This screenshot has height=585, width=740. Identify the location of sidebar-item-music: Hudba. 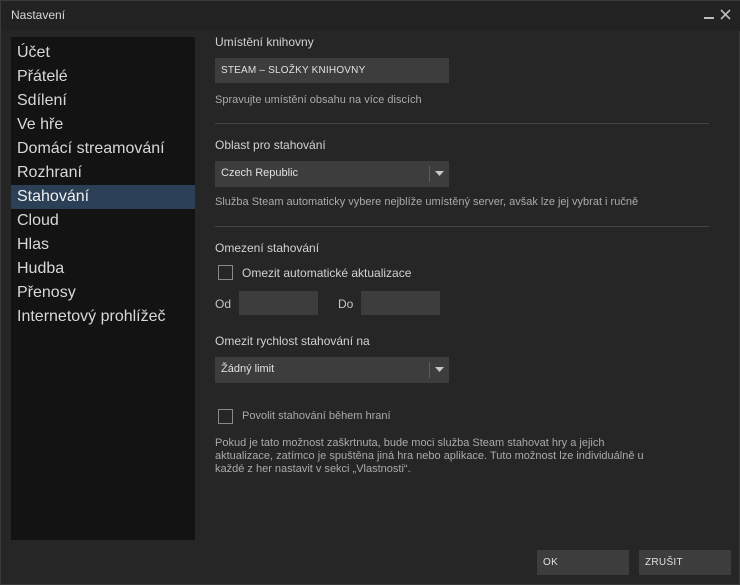
(103, 269).